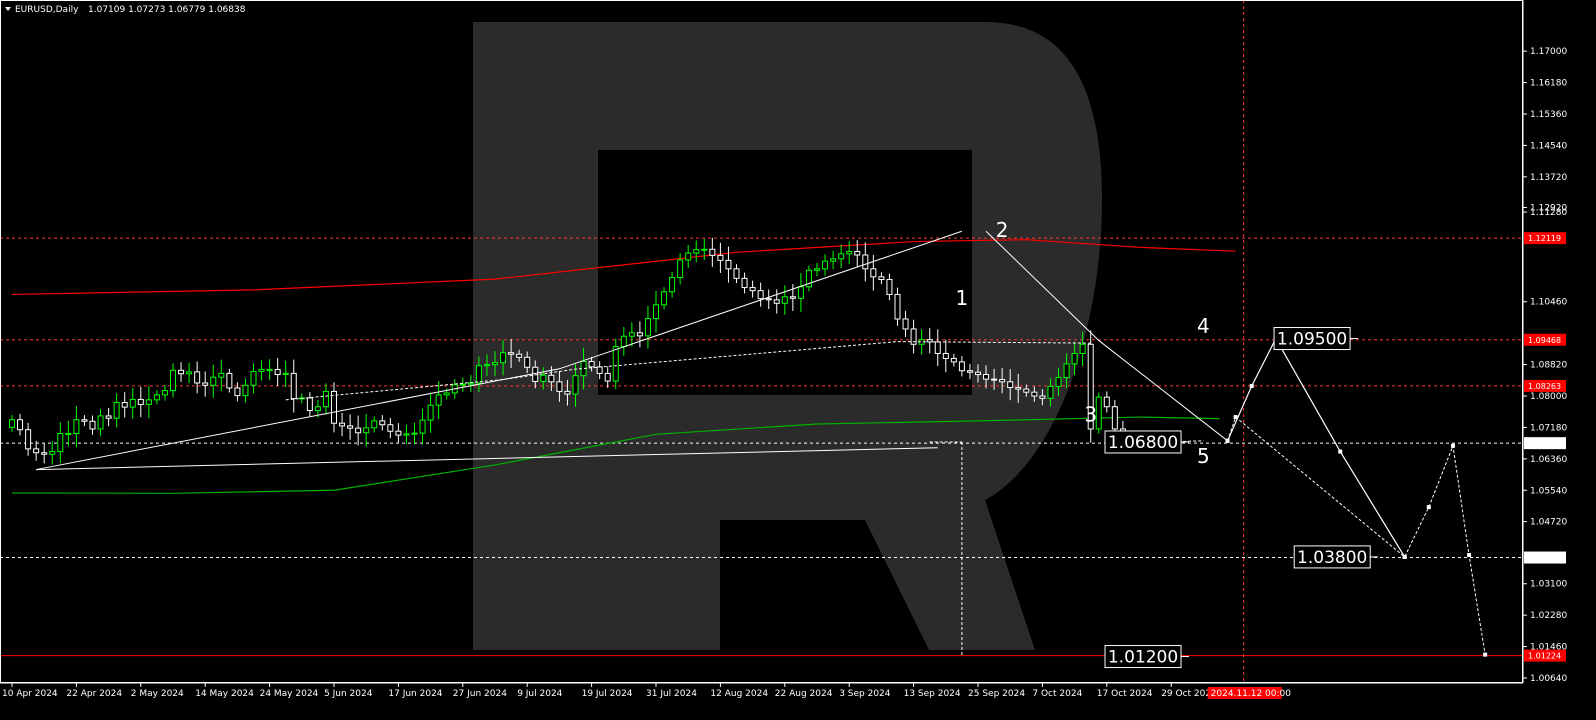 The image size is (1596, 720). Describe the element at coordinates (30, 694) in the screenshot. I see `time-tick-label: 10 Apr 2024` at that location.